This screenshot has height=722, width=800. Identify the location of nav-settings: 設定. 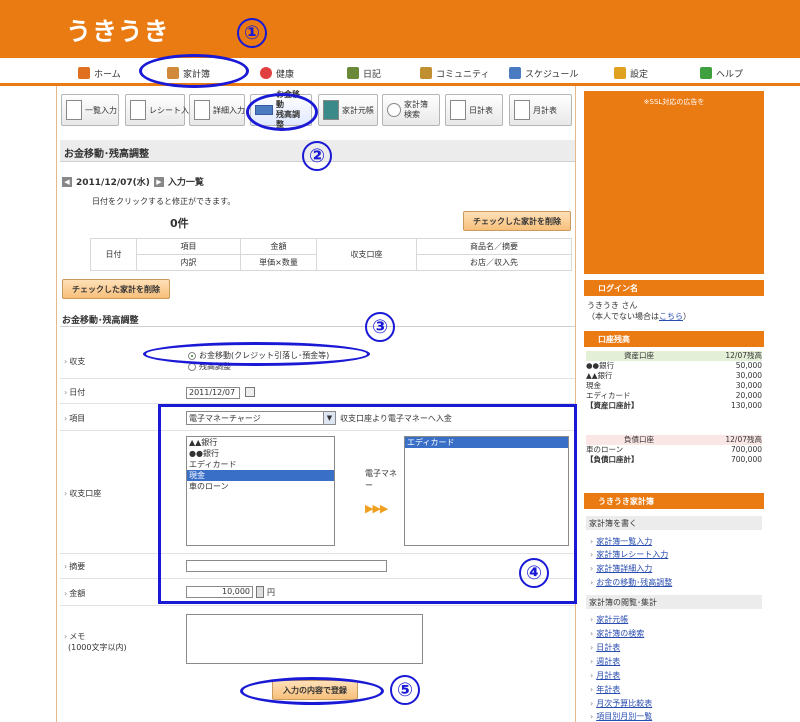
(631, 73).